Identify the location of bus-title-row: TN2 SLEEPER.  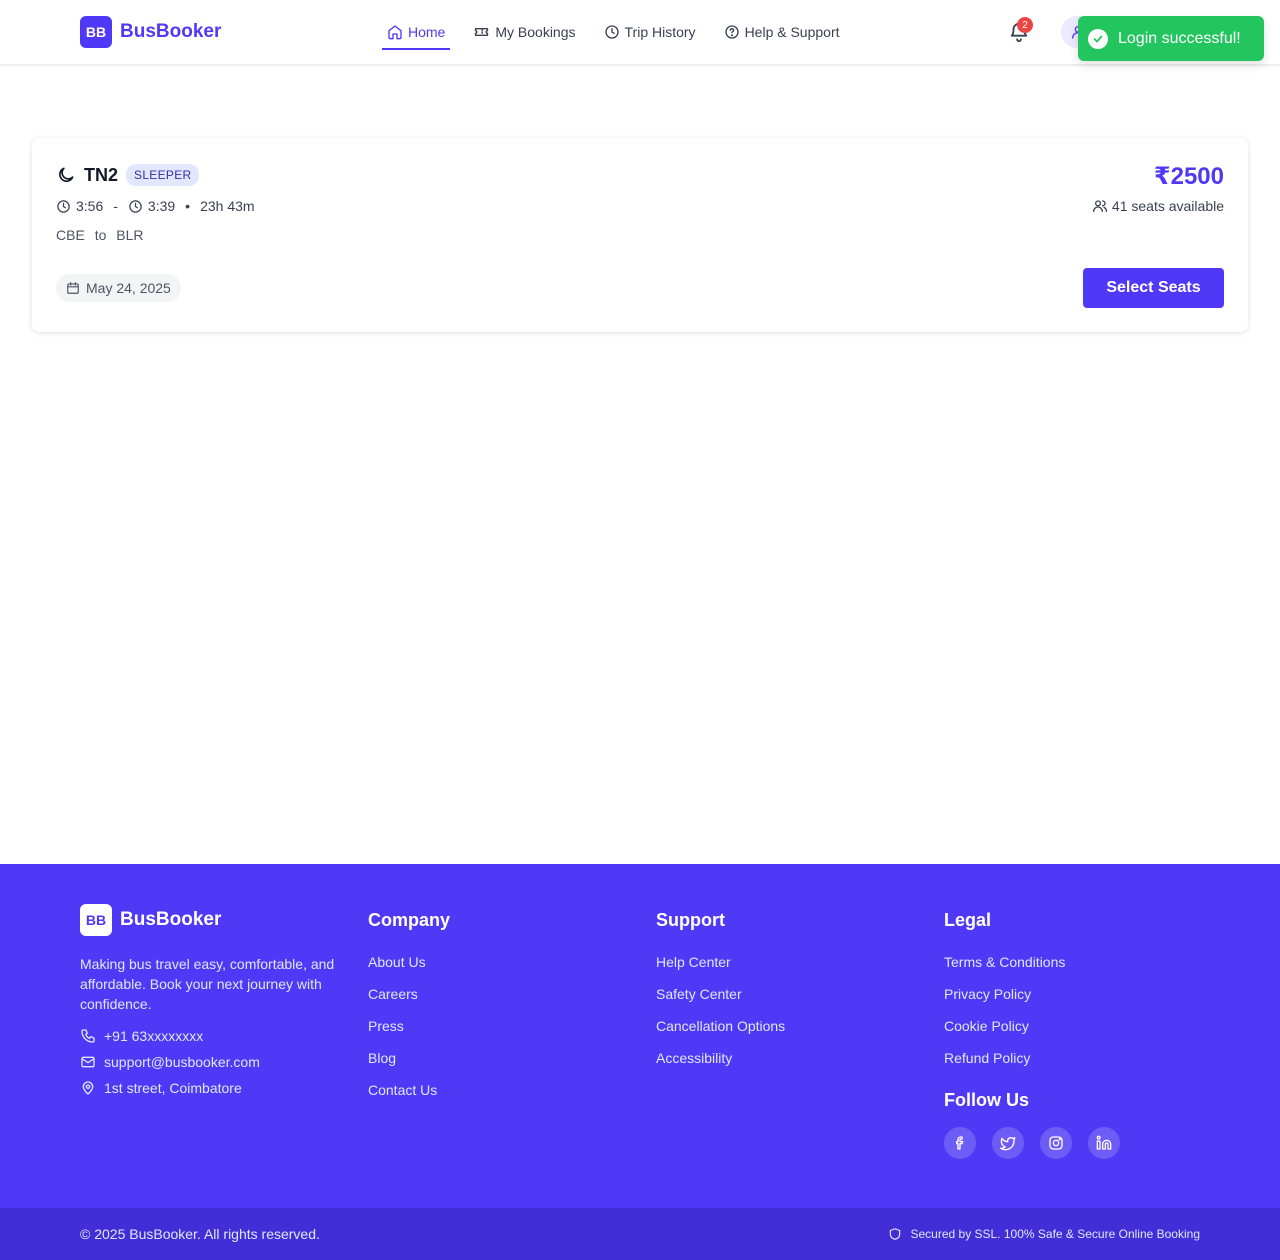
(128, 175).